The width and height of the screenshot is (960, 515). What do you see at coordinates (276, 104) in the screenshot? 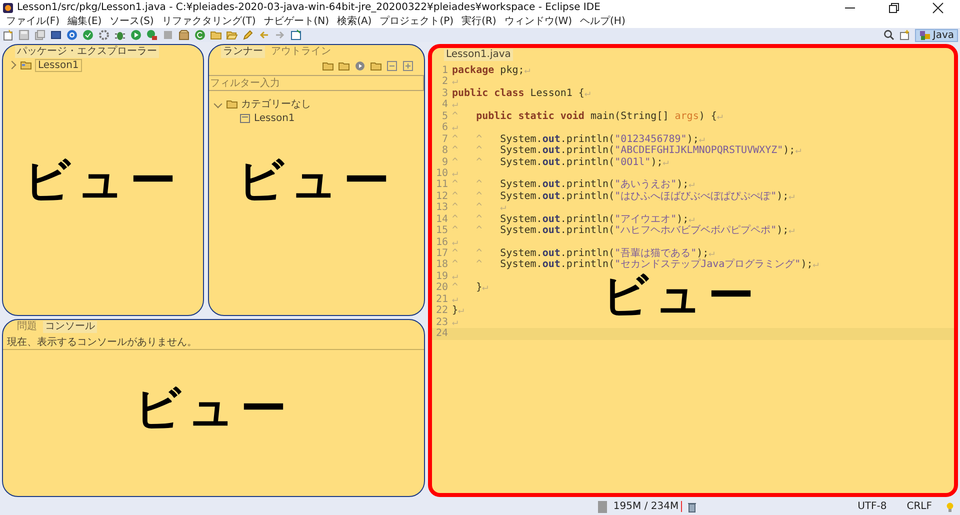
I see `tree-item: カテゴリーなし` at bounding box center [276, 104].